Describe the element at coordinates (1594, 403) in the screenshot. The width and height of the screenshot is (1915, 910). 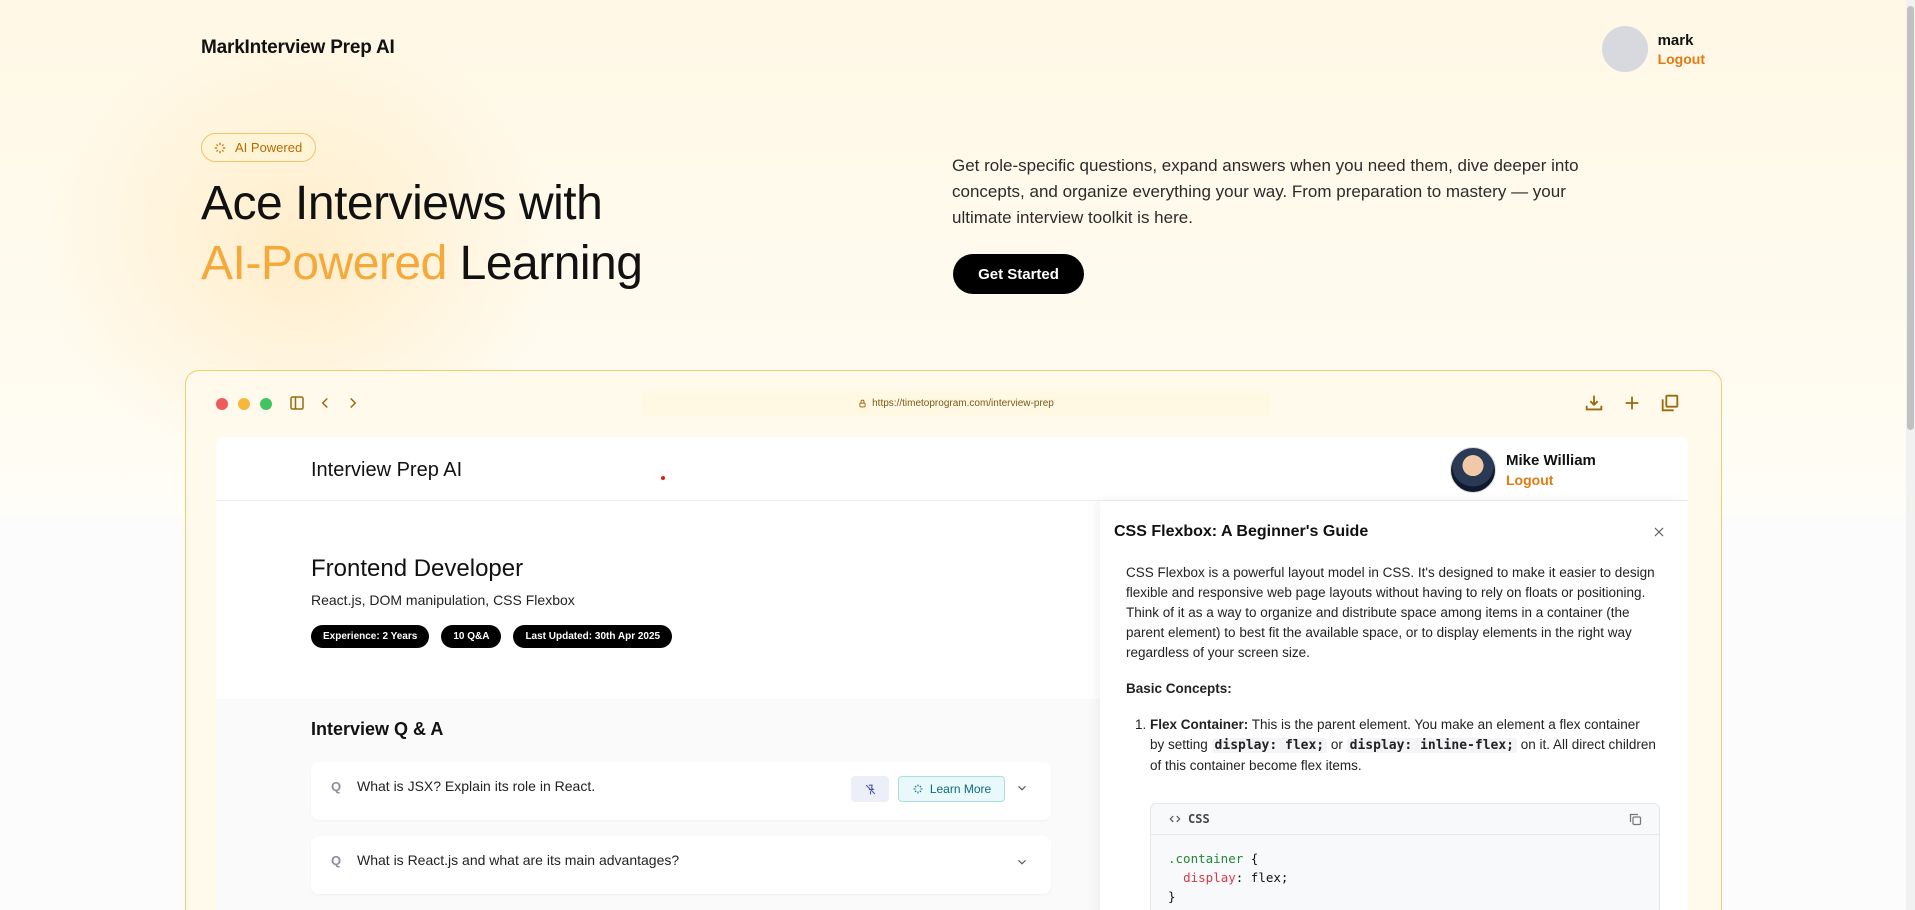
I see `download-icon` at that location.